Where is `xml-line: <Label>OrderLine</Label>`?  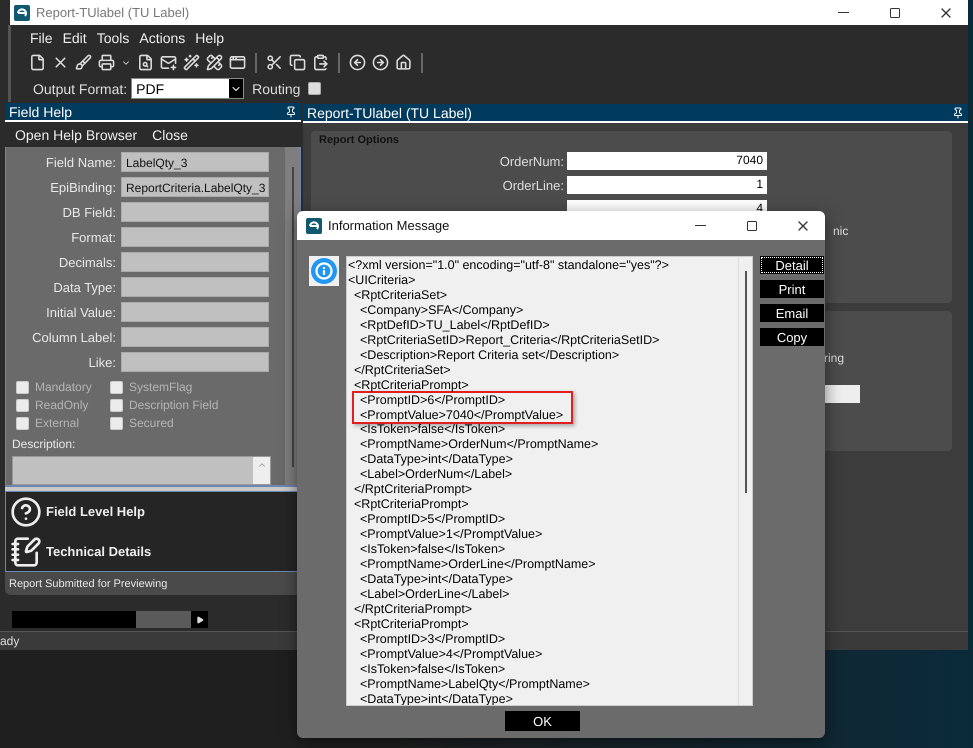
xml-line: <Label>OrderLine</Label> is located at coordinates (435, 594).